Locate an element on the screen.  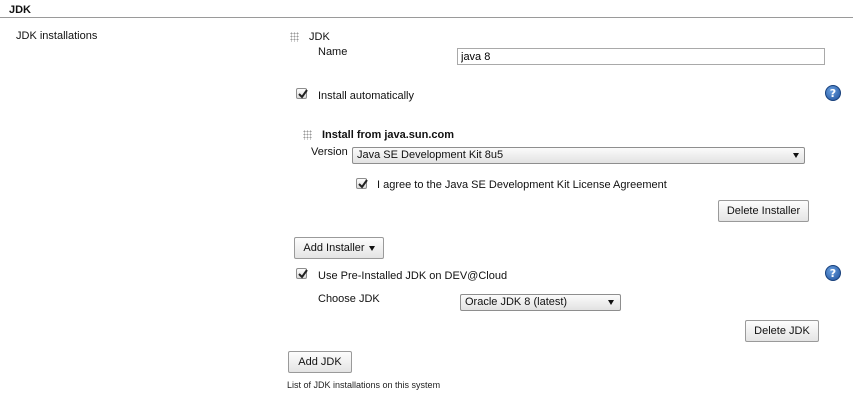
use-preinstalled-label: Use Pre-Installed JDK on DEV@Cloud is located at coordinates (413, 276).